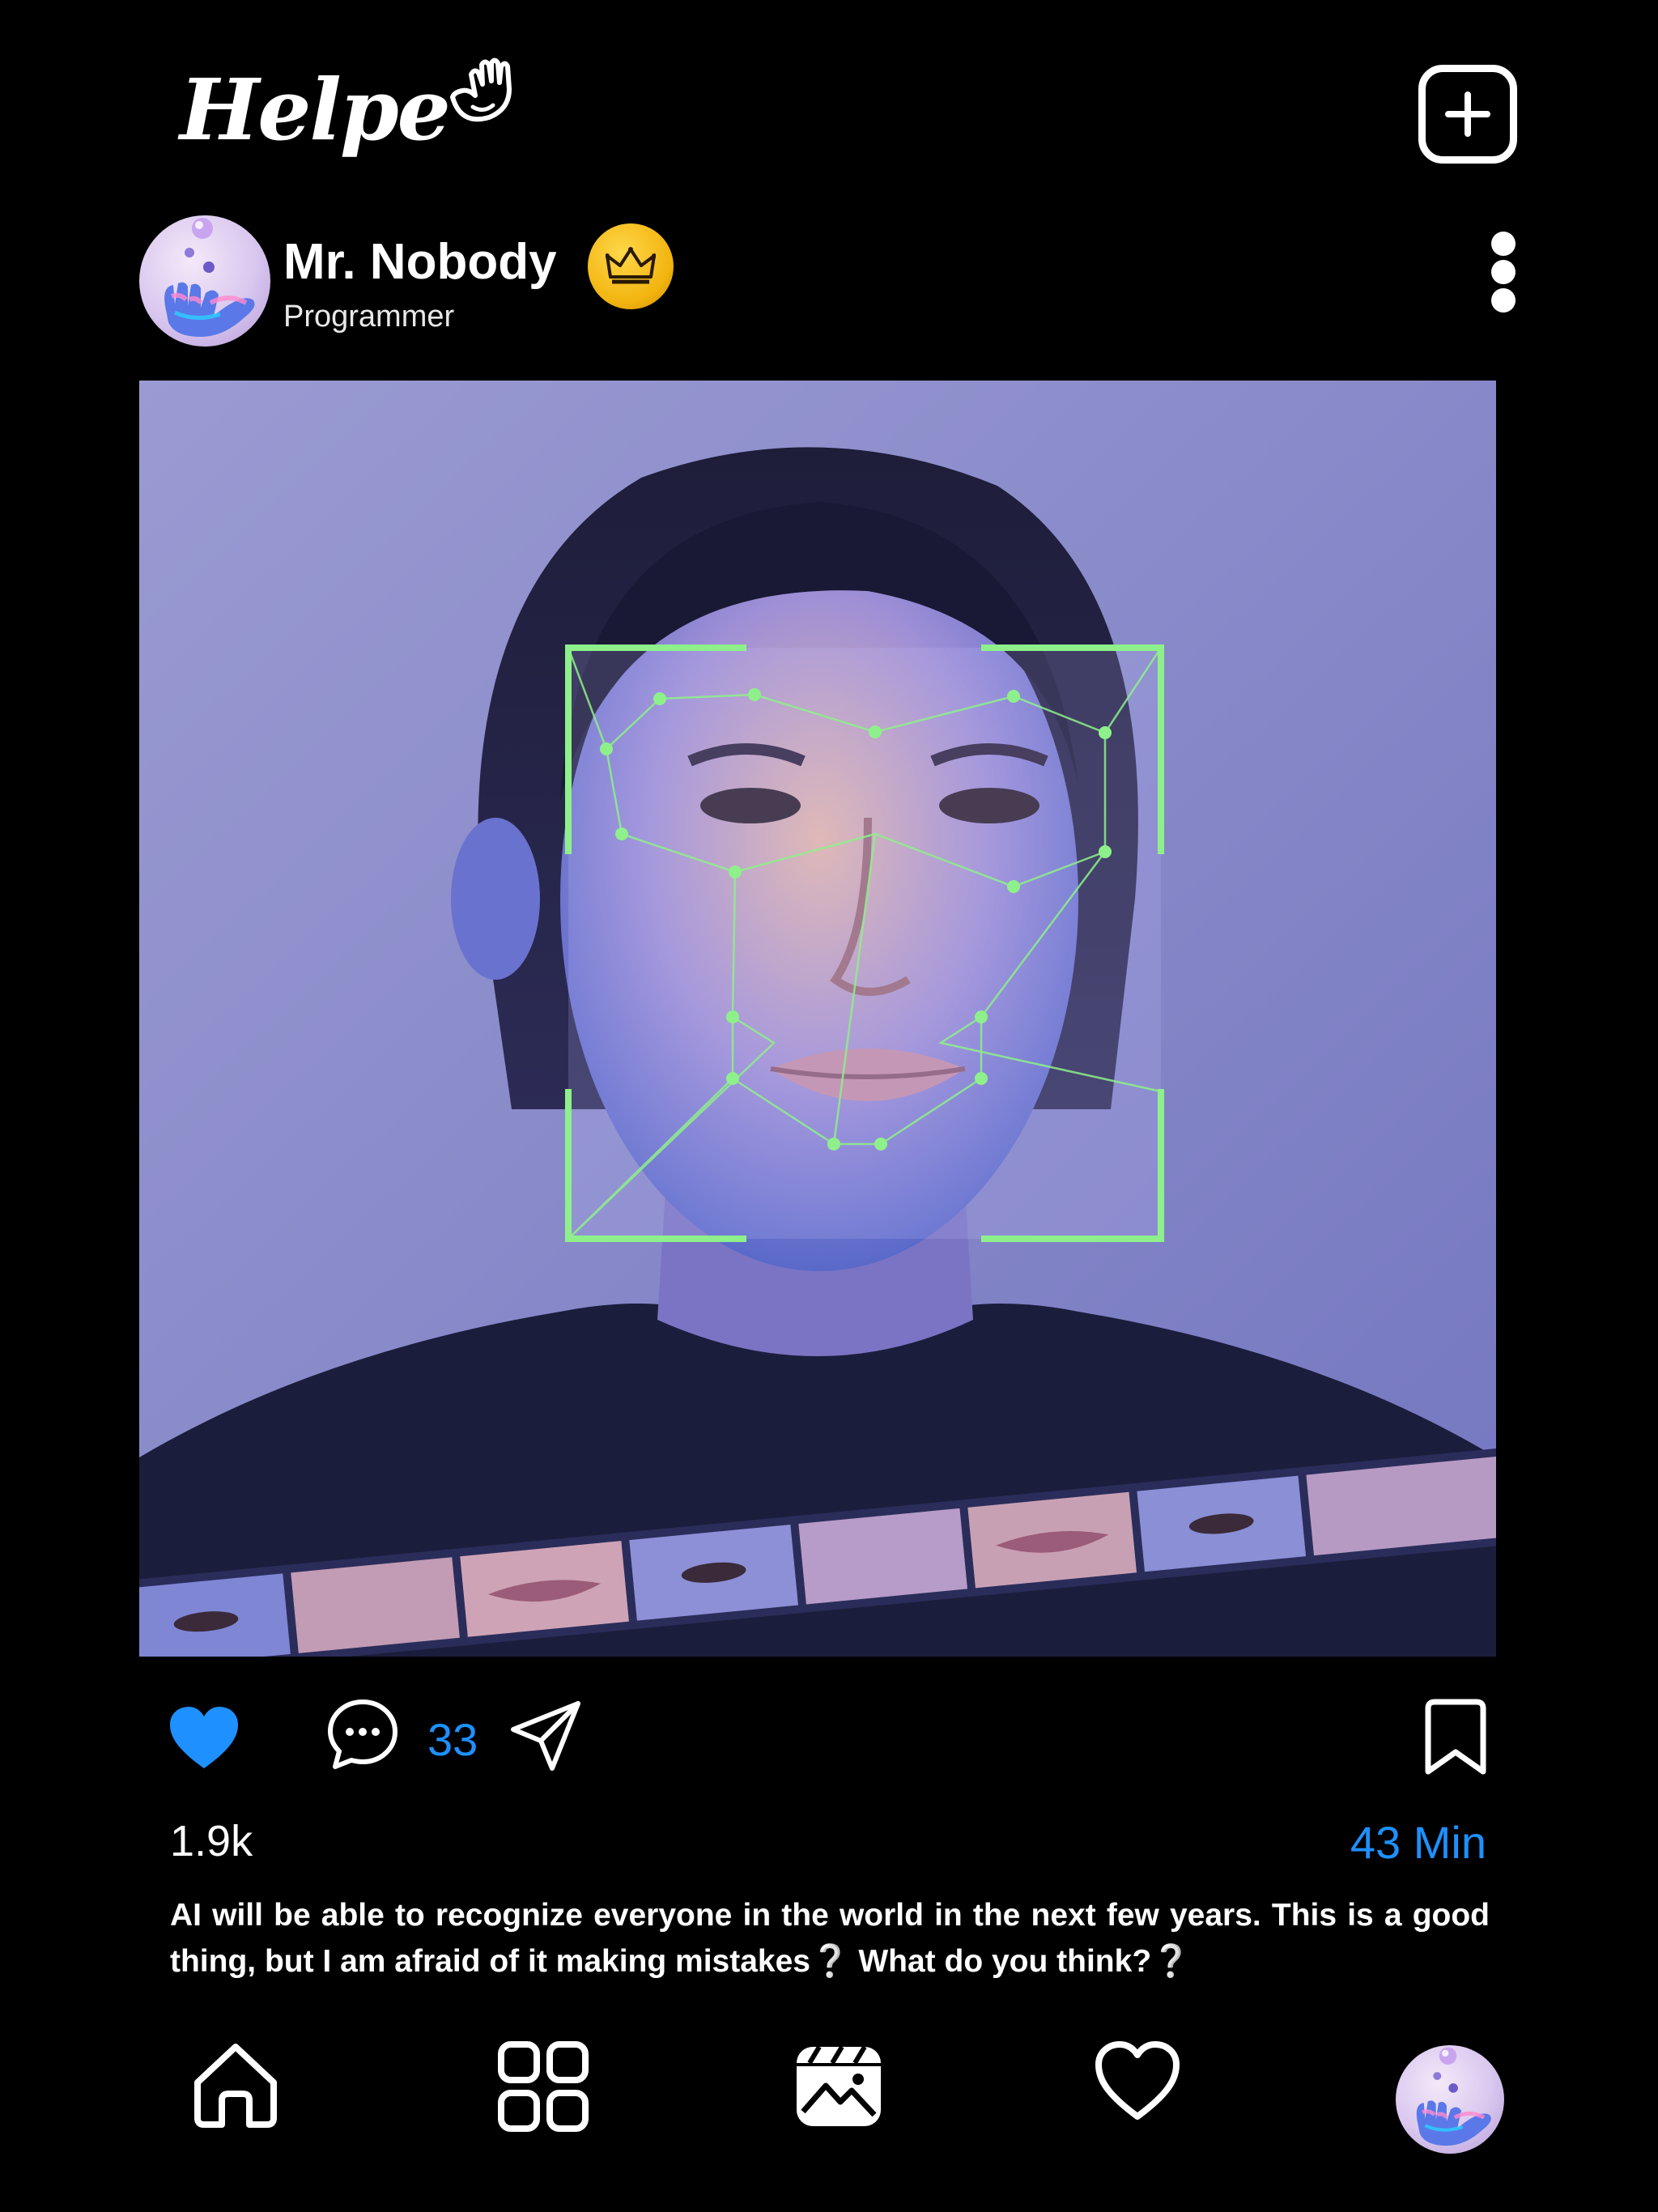 The image size is (1658, 2212). I want to click on new-post-button, so click(1467, 115).